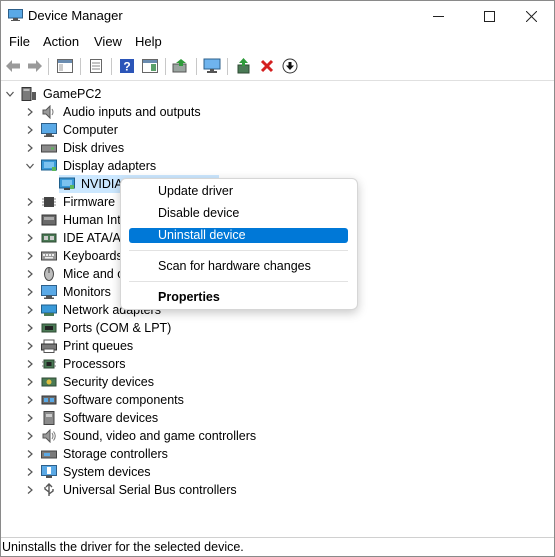 Image resolution: width=555 pixels, height=557 pixels. I want to click on enable-device-button, so click(244, 66).